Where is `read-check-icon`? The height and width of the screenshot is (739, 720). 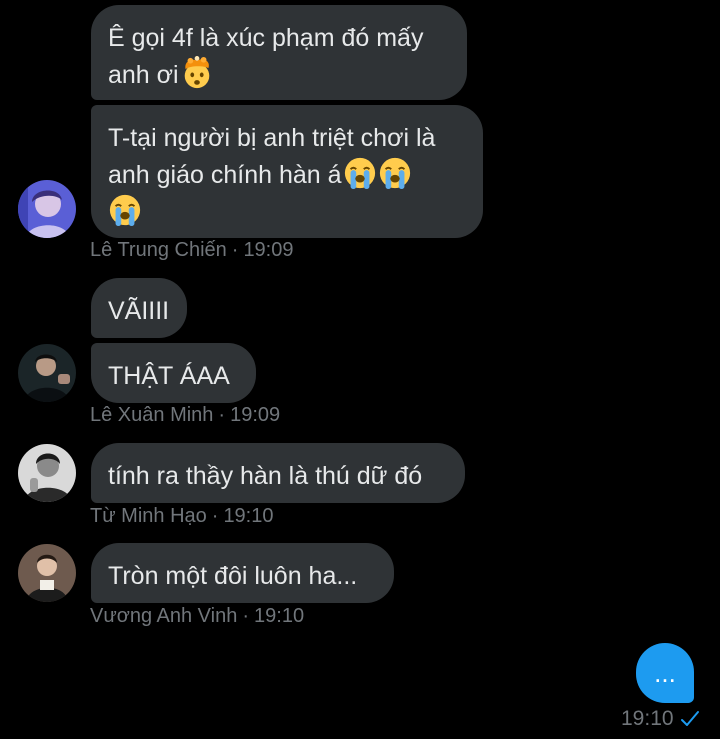 read-check-icon is located at coordinates (689, 718).